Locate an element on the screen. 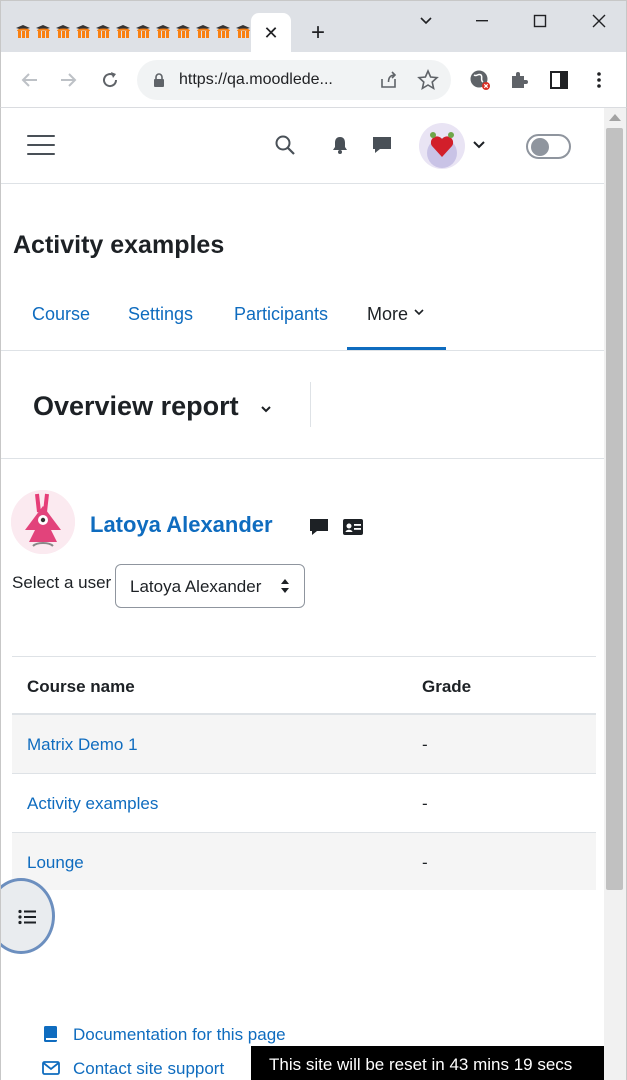 This screenshot has width=627, height=1080. tab-participants: Participants is located at coordinates (281, 314).